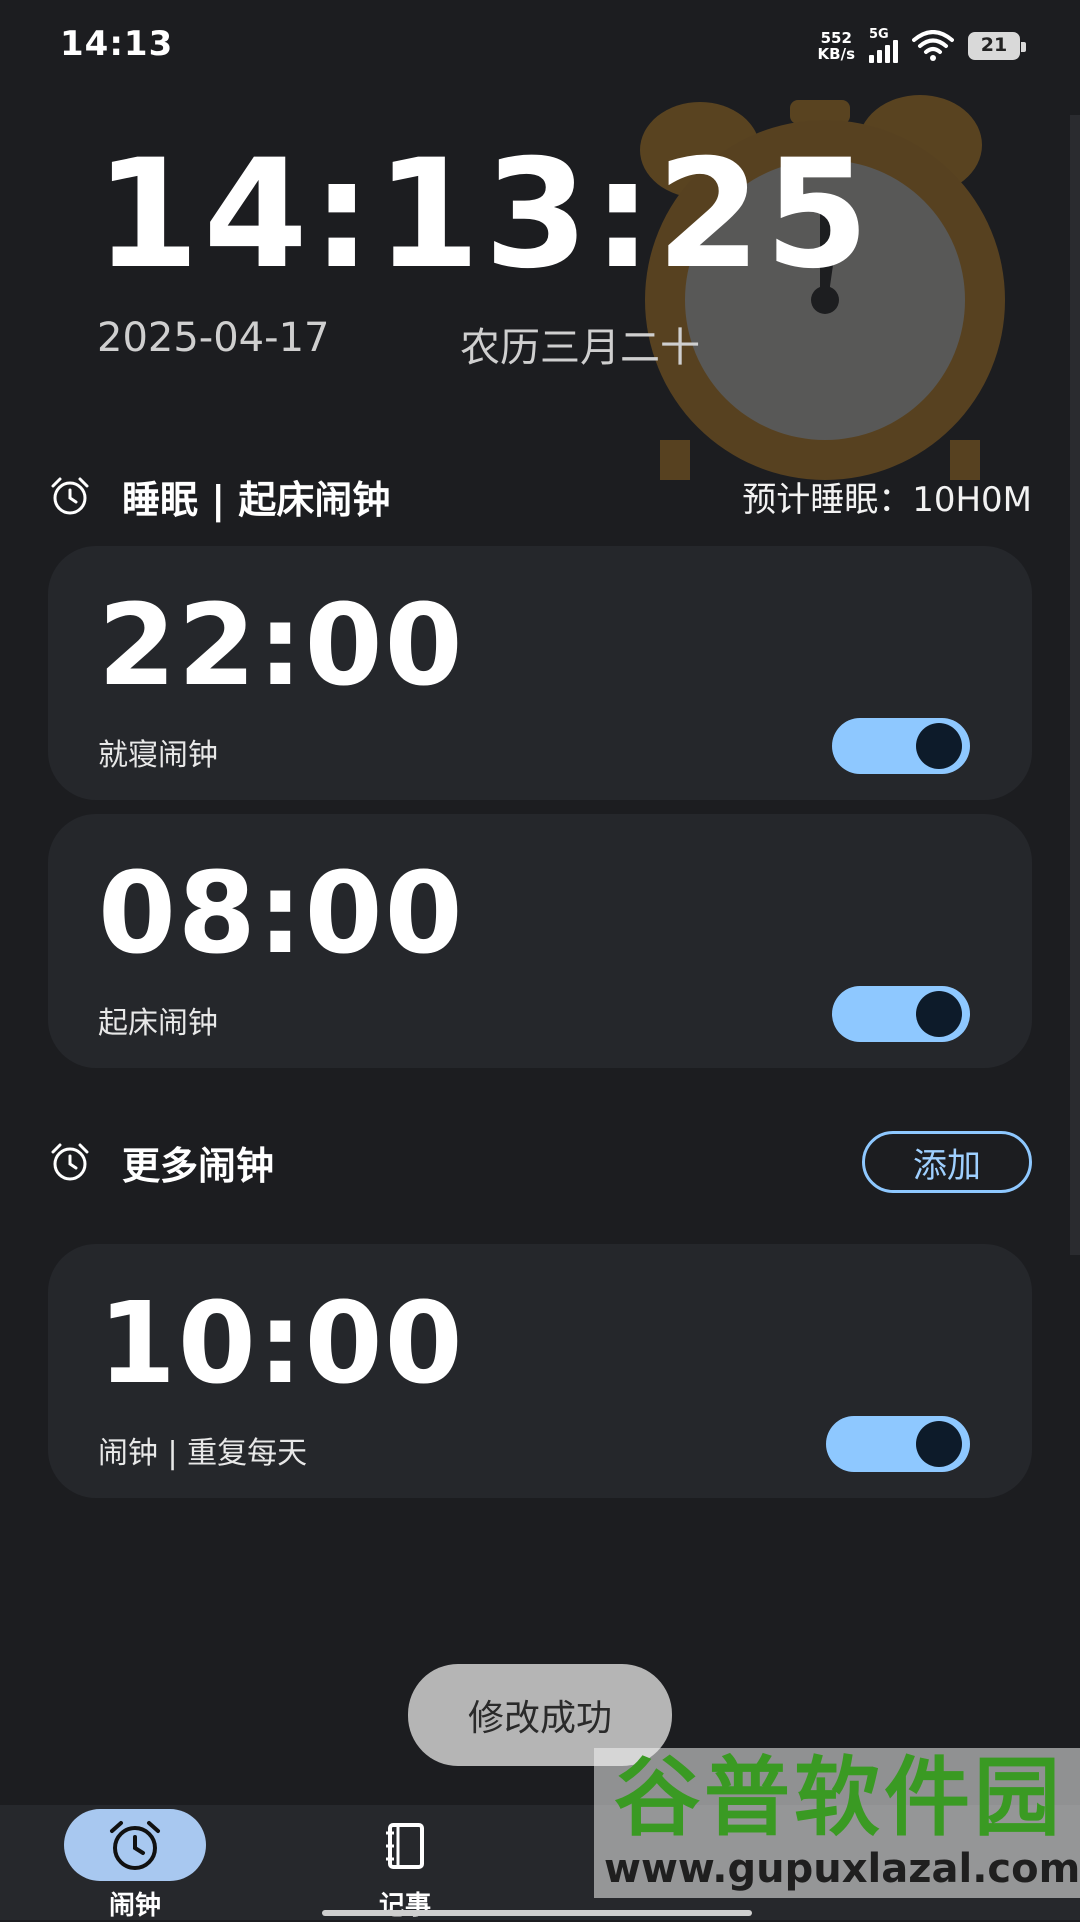 The height and width of the screenshot is (1922, 1080). Describe the element at coordinates (540, 673) in the screenshot. I see `alarm-card-bedtime: 22:00 就寝闹钟` at that location.